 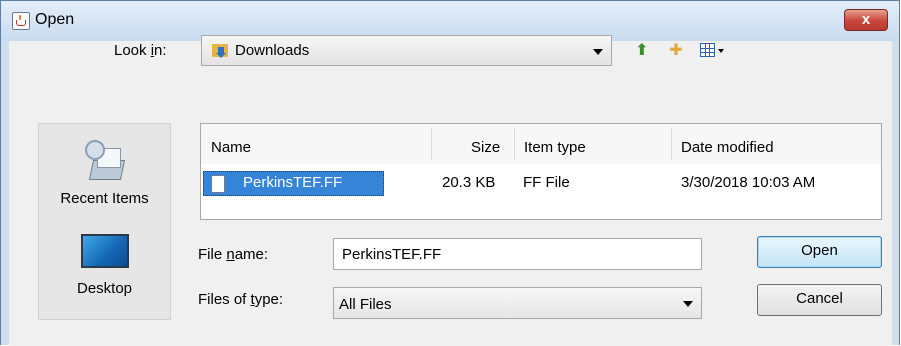 I want to click on java-cup-icon, so click(x=21, y=21).